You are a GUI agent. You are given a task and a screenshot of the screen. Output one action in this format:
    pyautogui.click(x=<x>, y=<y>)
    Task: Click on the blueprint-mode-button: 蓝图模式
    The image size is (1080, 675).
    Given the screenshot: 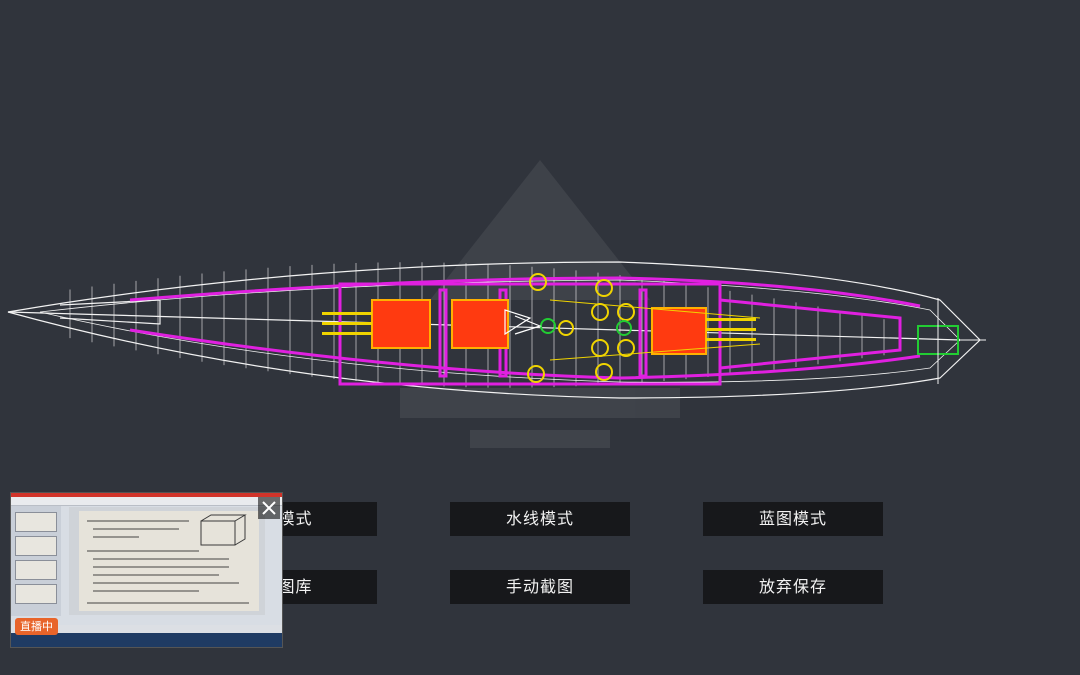 What is the action you would take?
    pyautogui.click(x=793, y=519)
    